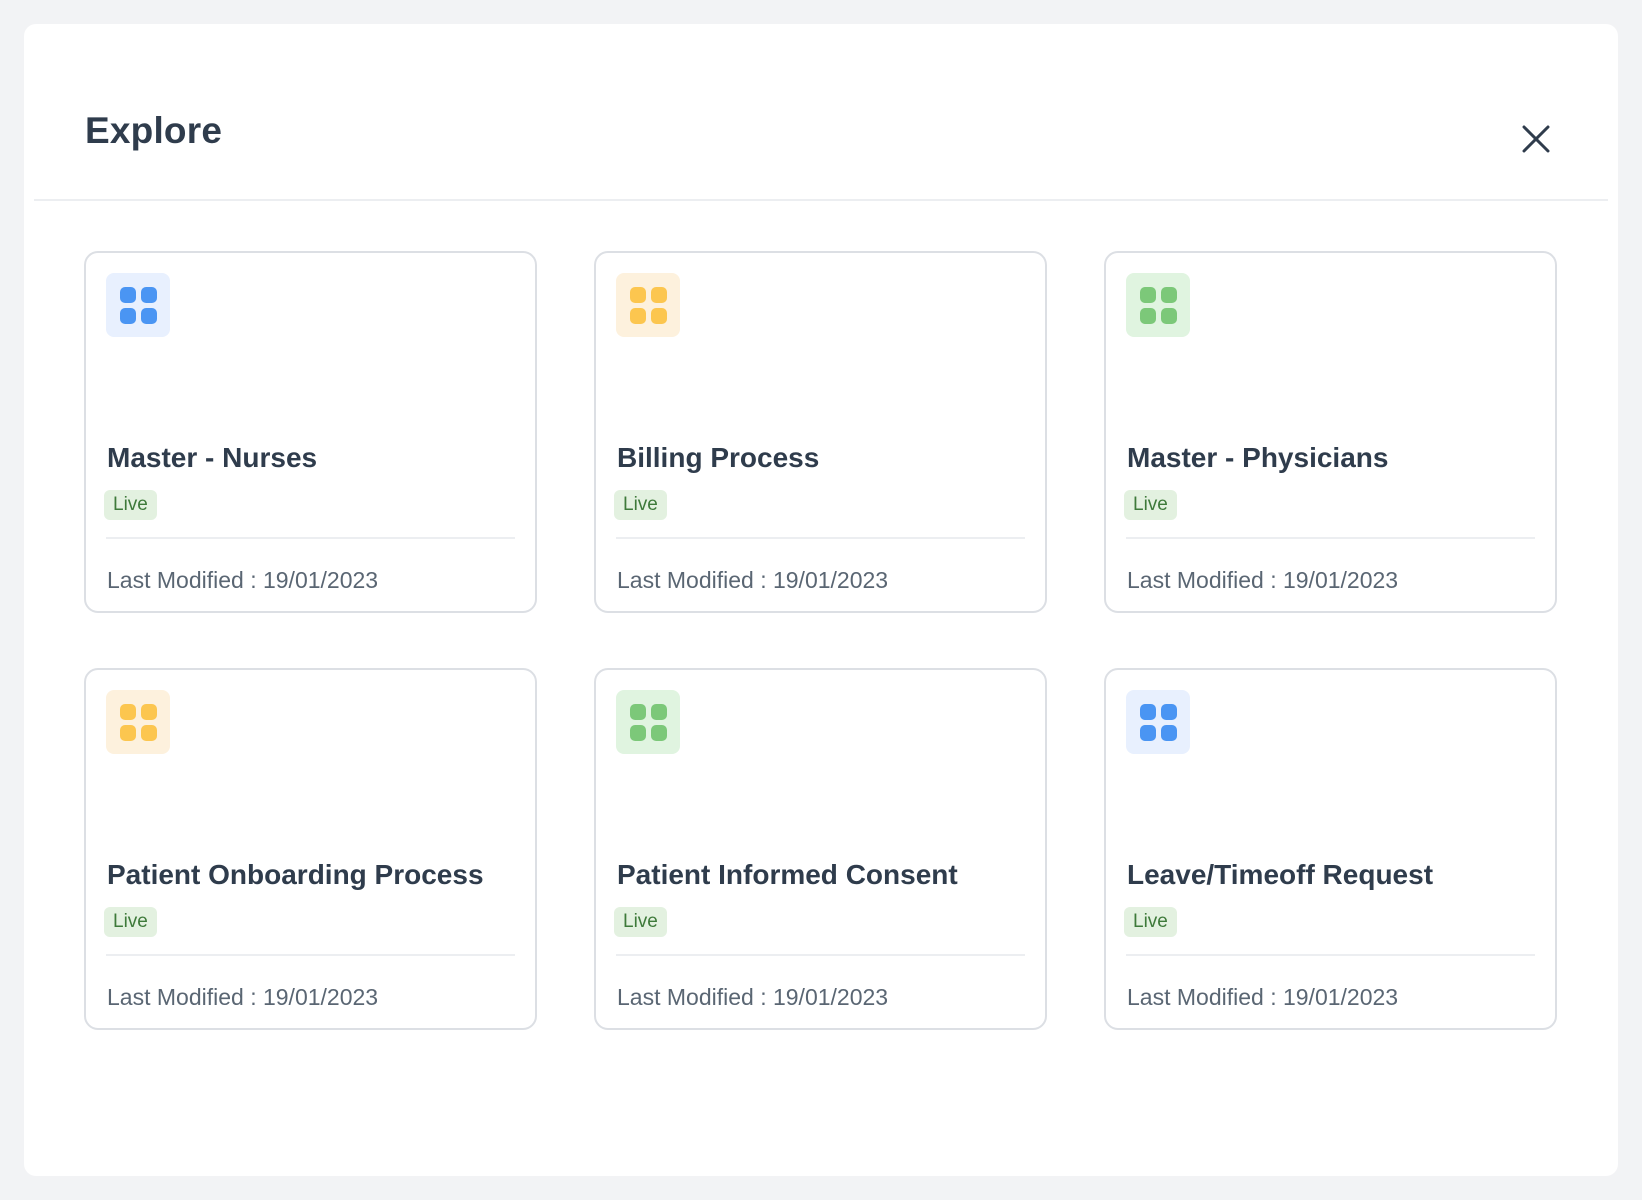 The image size is (1642, 1200). Describe the element at coordinates (1258, 457) in the screenshot. I see `card-title: Master - Physicians` at that location.